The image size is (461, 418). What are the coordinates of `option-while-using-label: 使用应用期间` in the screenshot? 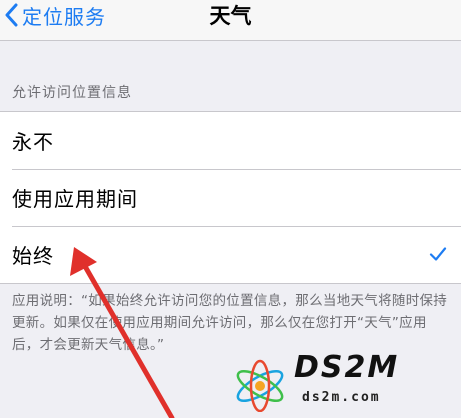 It's located at (75, 199).